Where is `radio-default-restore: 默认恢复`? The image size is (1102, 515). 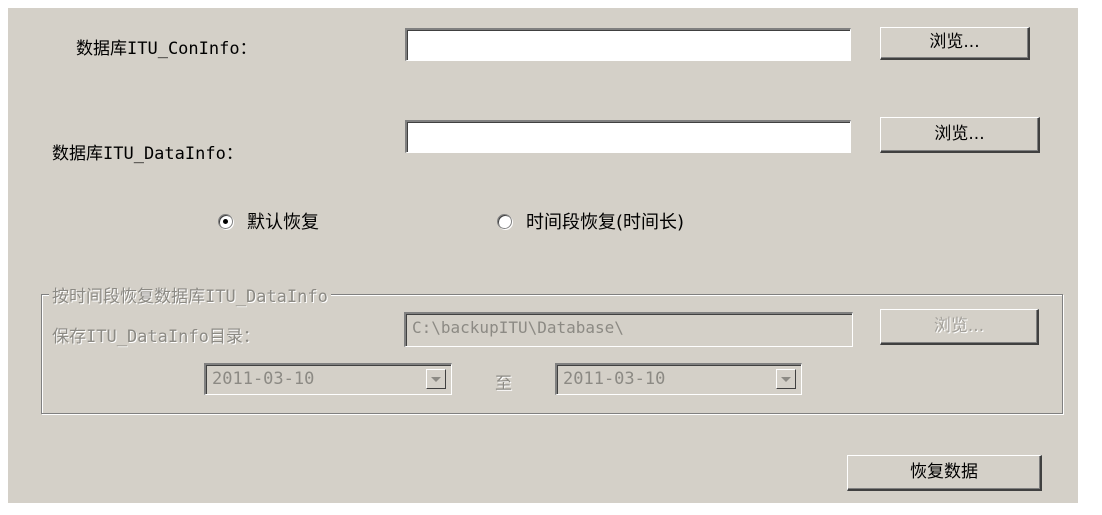 radio-default-restore: 默认恢复 is located at coordinates (268, 221).